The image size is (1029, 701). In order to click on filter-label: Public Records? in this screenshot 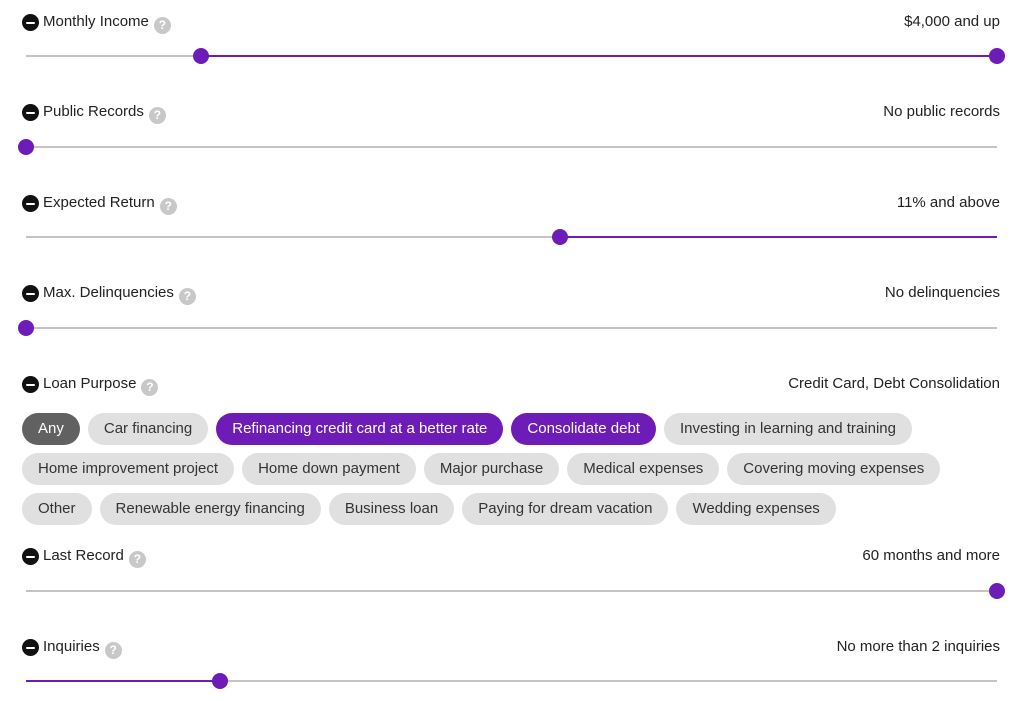, I will do `click(104, 113)`.